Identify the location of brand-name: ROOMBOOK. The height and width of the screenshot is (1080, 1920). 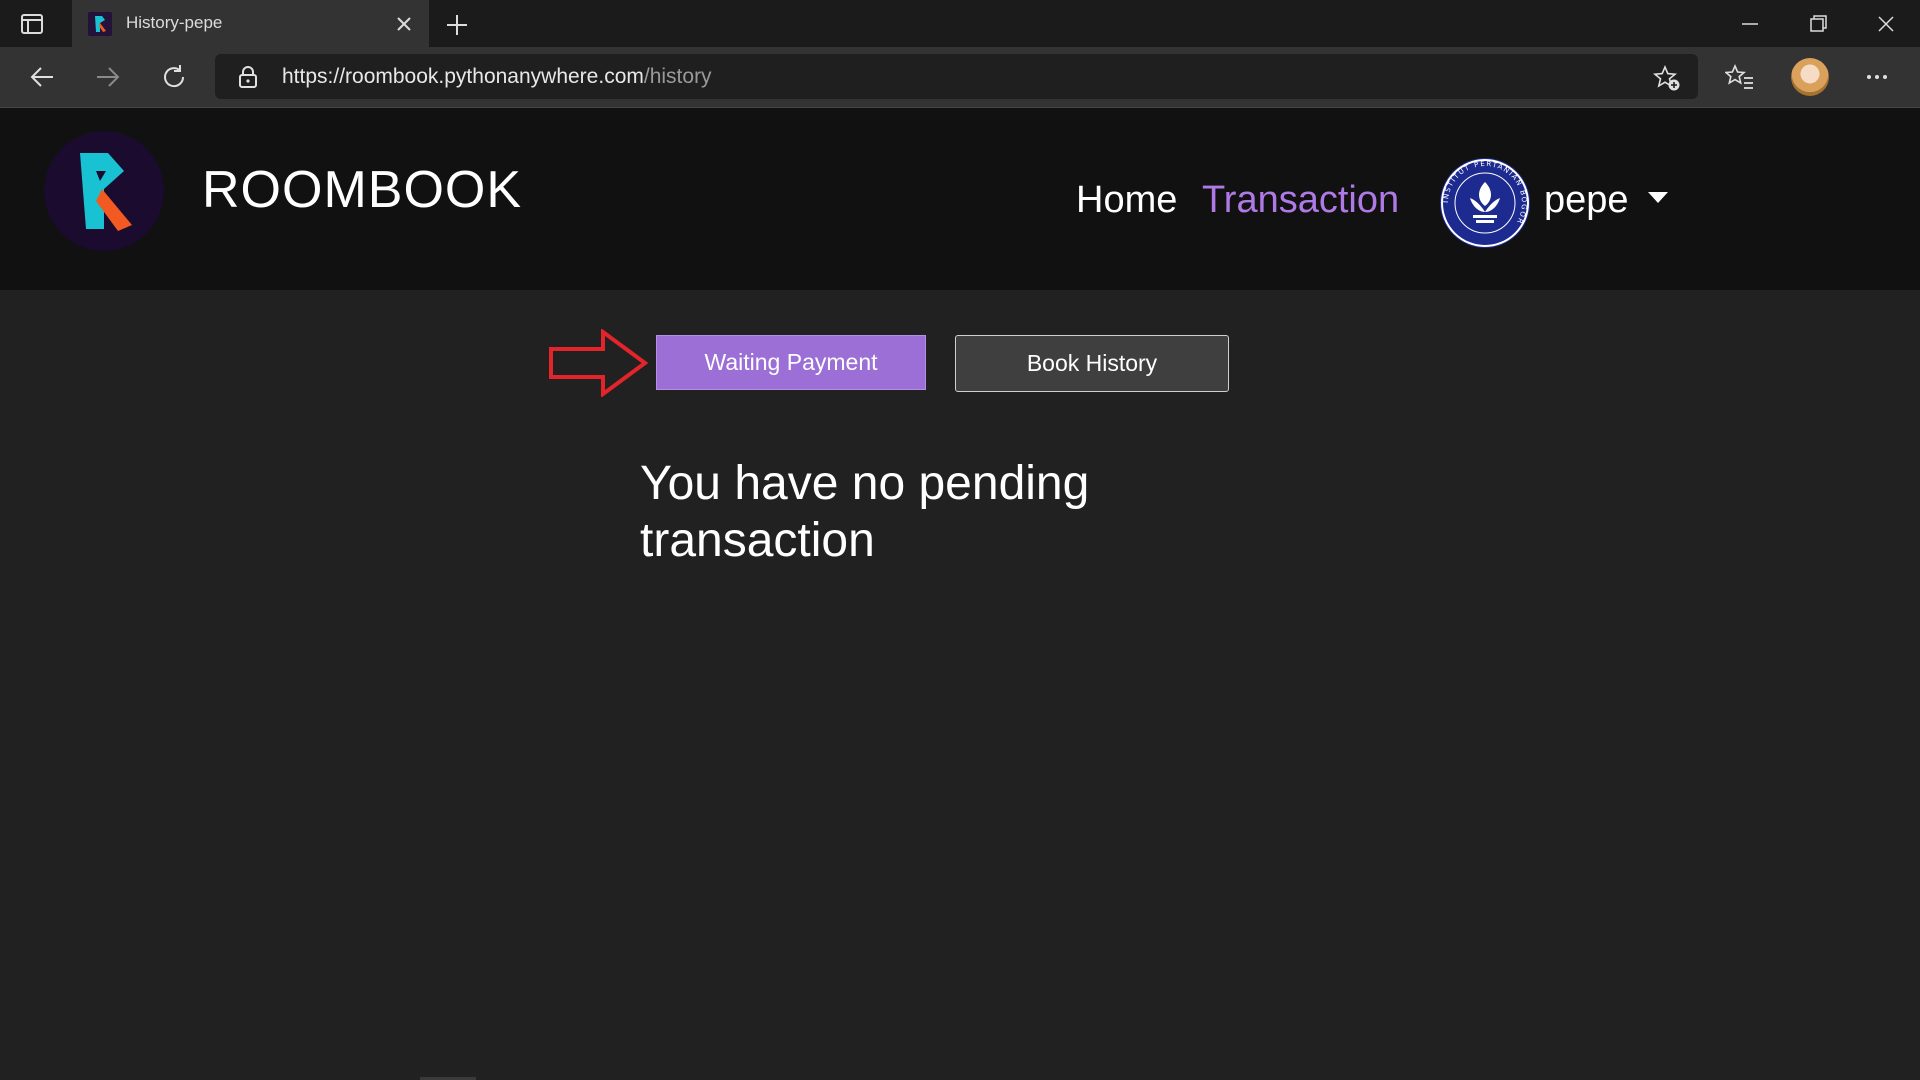
(362, 190).